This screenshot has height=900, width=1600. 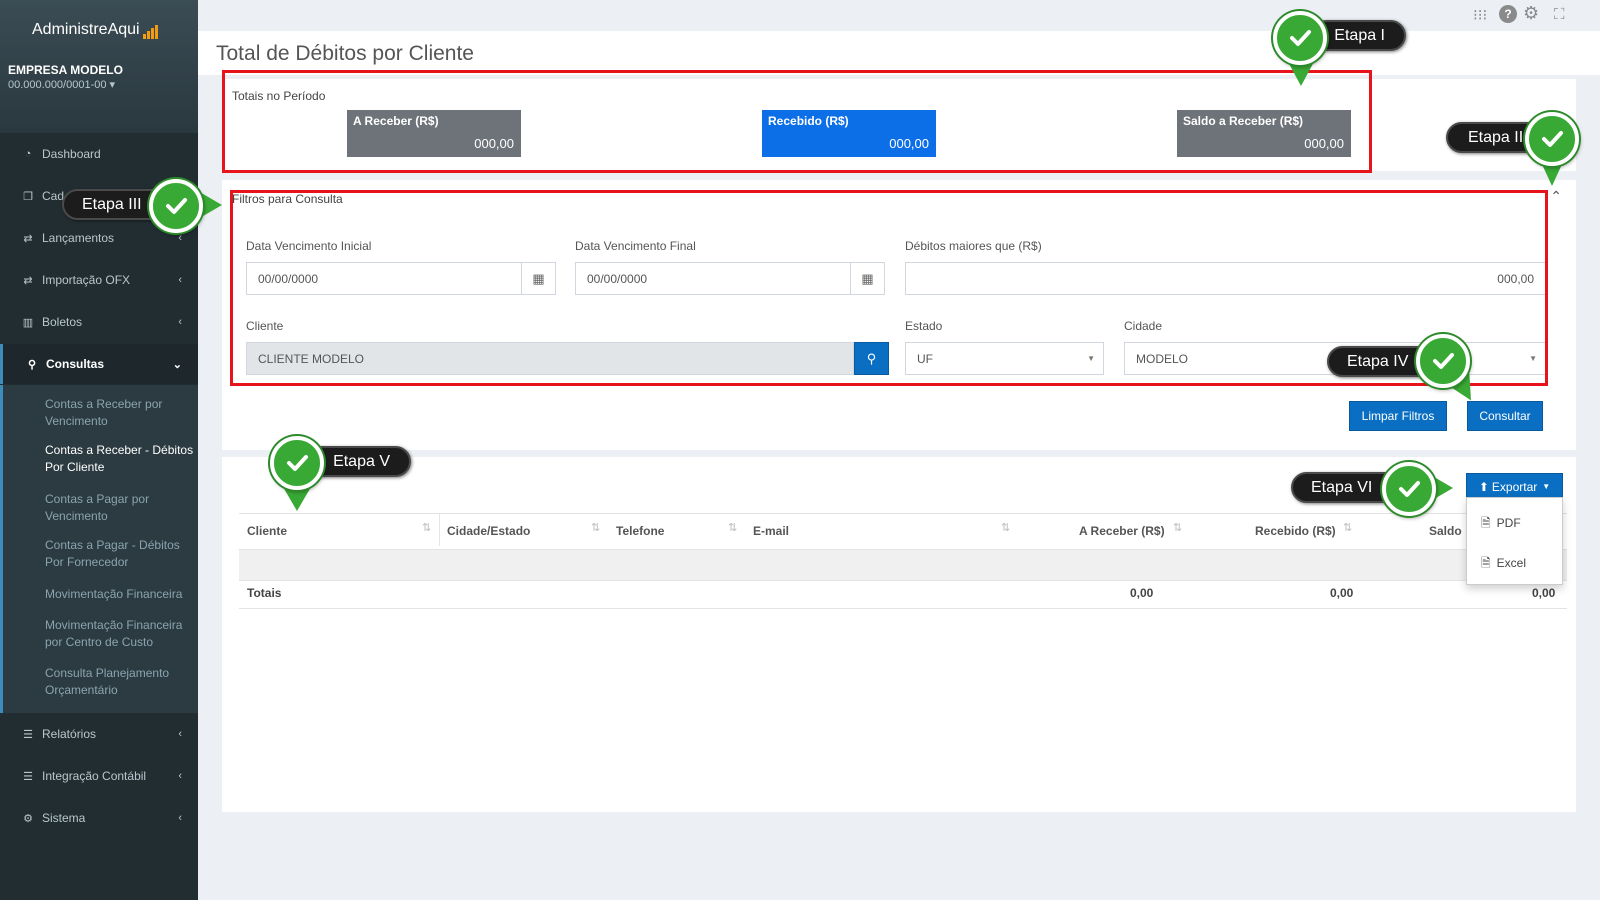 I want to click on sidebar-item-label: Integração Contábil, so click(x=94, y=776).